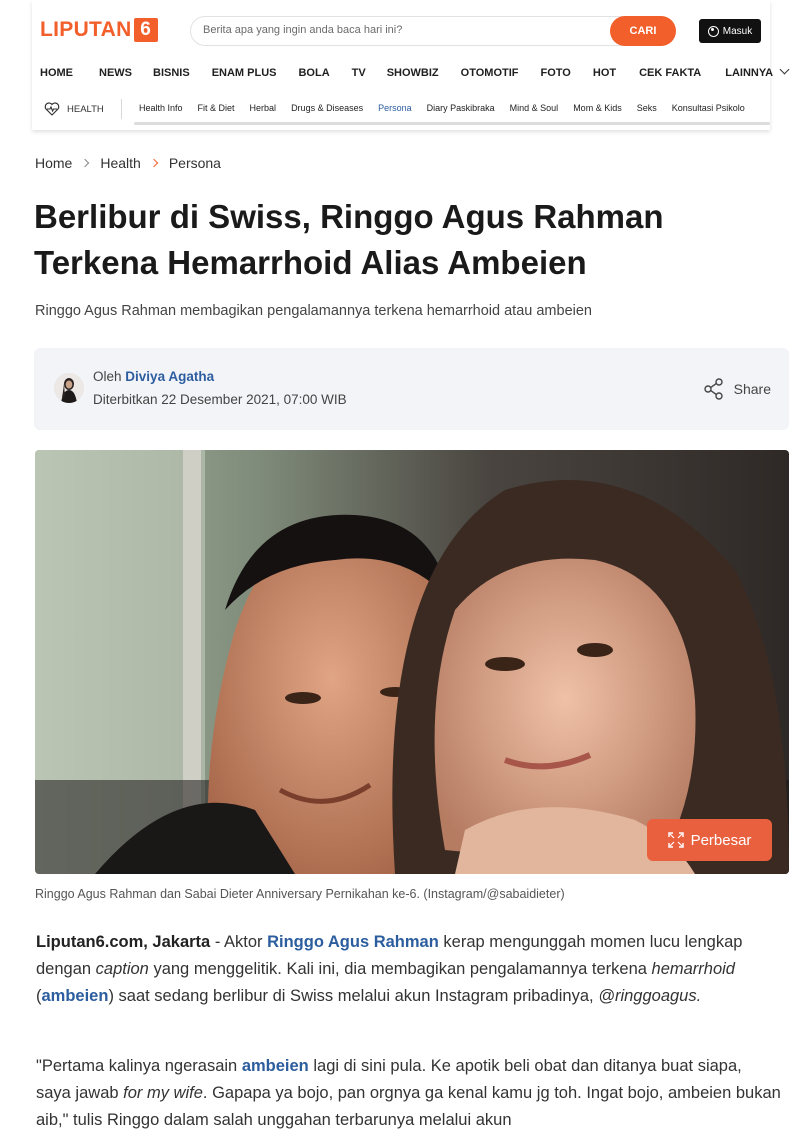 This screenshot has width=800, height=1134. I want to click on breadcrumb-health: Health, so click(120, 163).